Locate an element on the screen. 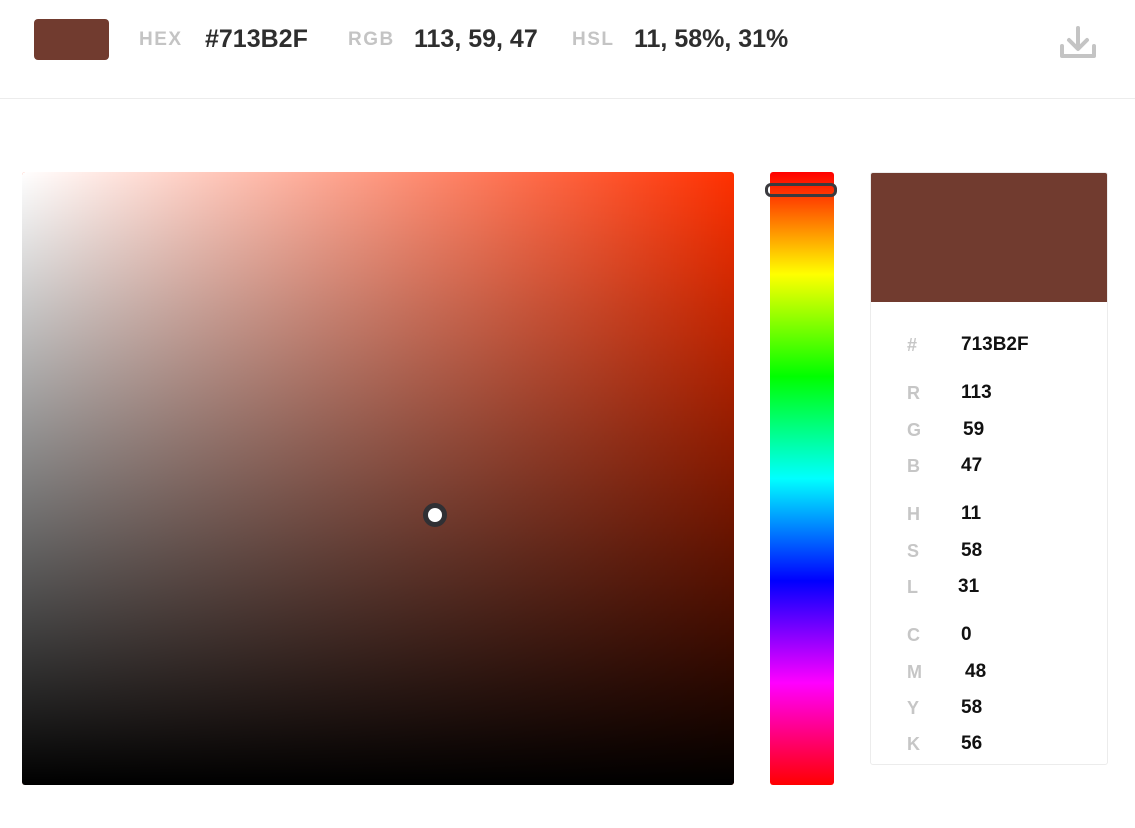  green-label: G is located at coordinates (914, 430).